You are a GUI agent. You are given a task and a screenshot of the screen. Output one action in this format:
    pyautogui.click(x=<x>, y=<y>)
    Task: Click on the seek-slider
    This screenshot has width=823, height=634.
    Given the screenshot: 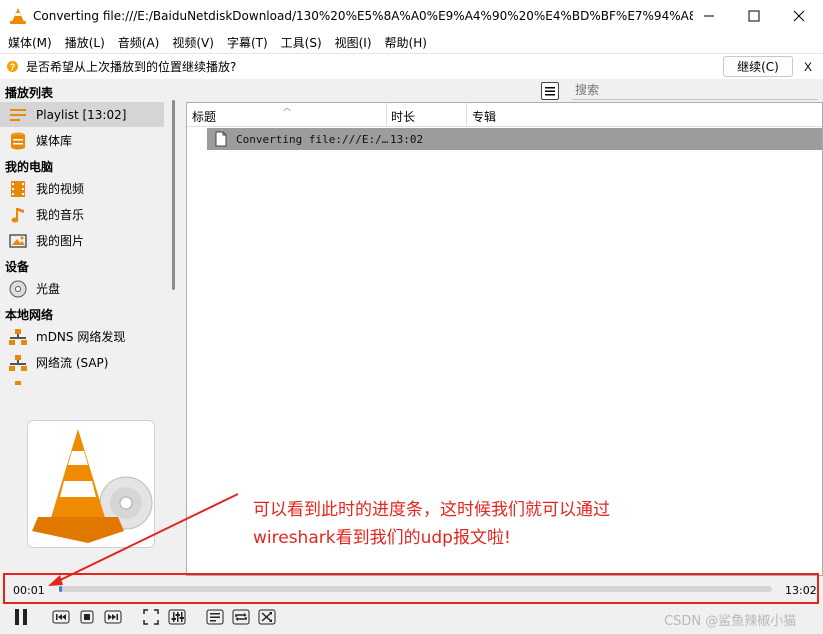 What is the action you would take?
    pyautogui.click(x=415, y=589)
    